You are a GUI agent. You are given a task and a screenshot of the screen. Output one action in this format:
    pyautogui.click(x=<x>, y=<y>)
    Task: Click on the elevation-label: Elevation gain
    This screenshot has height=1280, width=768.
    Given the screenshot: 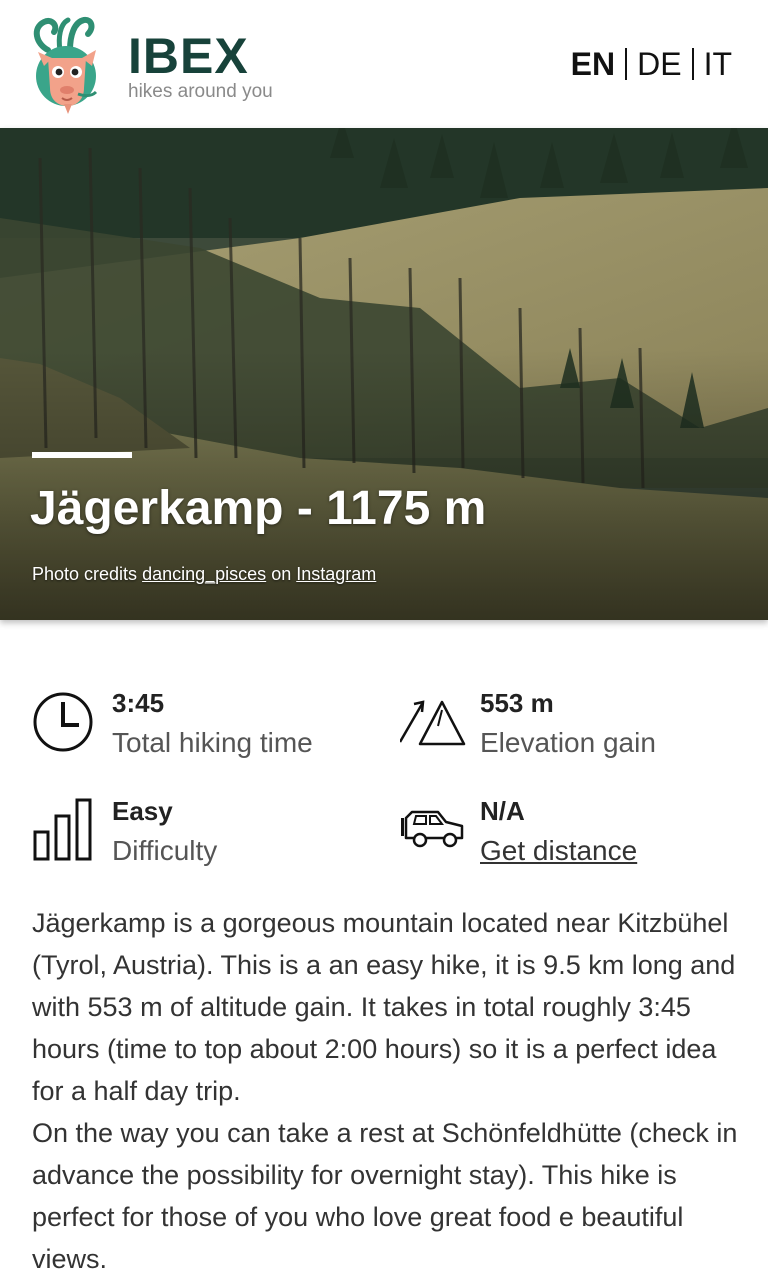 What is the action you would take?
    pyautogui.click(x=568, y=742)
    